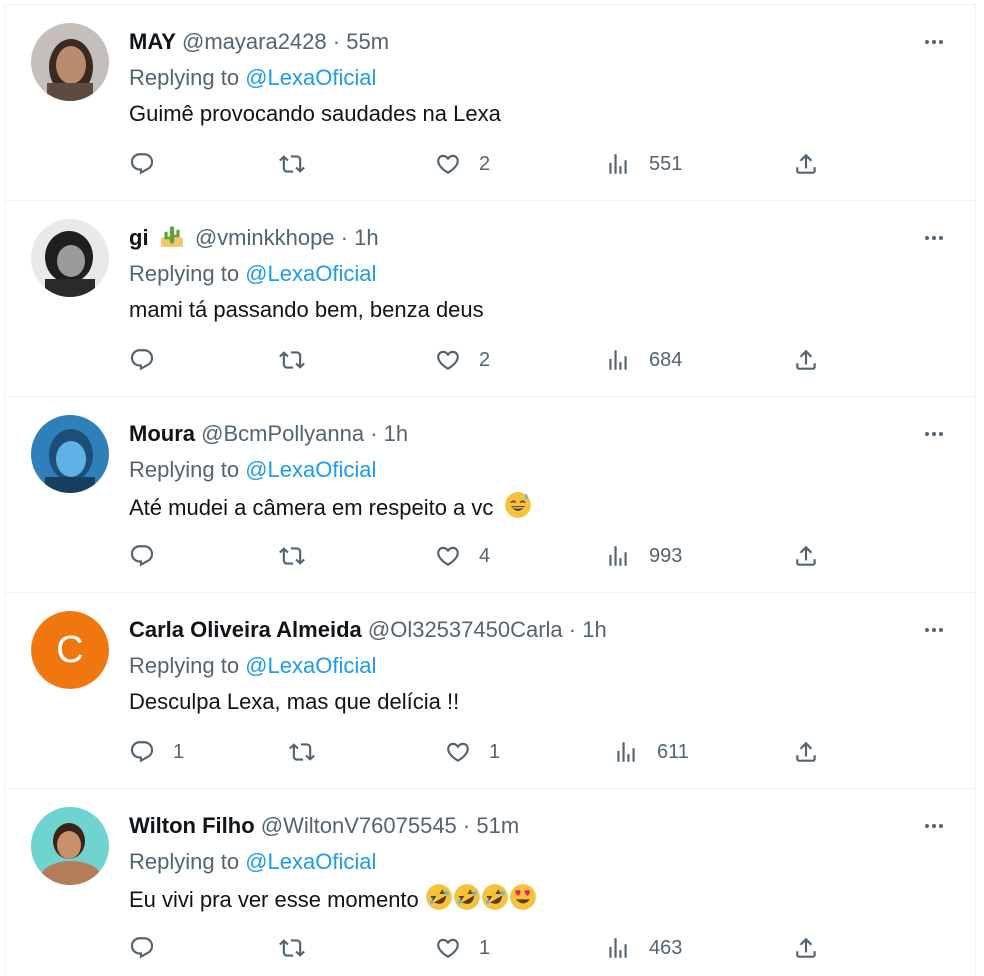 The width and height of the screenshot is (984, 976). Describe the element at coordinates (518, 509) in the screenshot. I see `sweat-smile-emoji` at that location.